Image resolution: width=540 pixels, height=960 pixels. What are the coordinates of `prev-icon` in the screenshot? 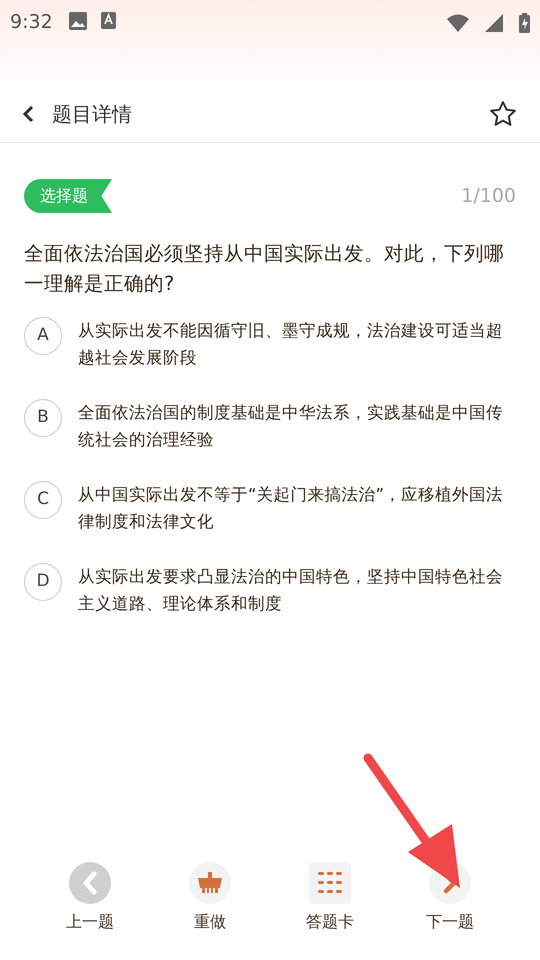 It's located at (90, 883).